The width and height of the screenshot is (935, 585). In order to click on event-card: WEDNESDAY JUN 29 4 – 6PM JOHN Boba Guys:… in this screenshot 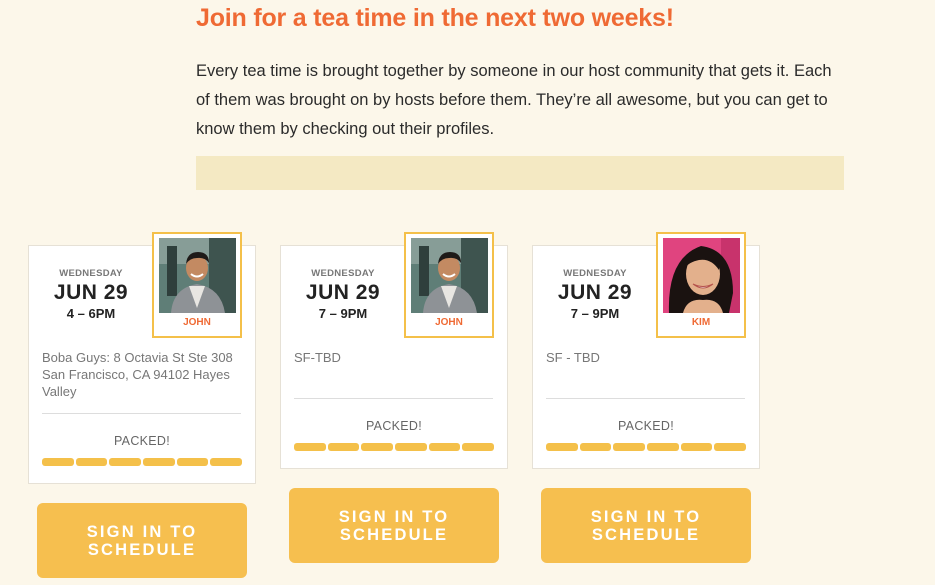, I will do `click(142, 358)`.